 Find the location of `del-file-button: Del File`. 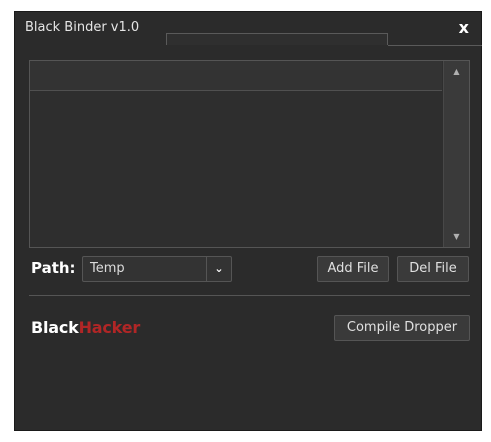

del-file-button: Del File is located at coordinates (433, 269).